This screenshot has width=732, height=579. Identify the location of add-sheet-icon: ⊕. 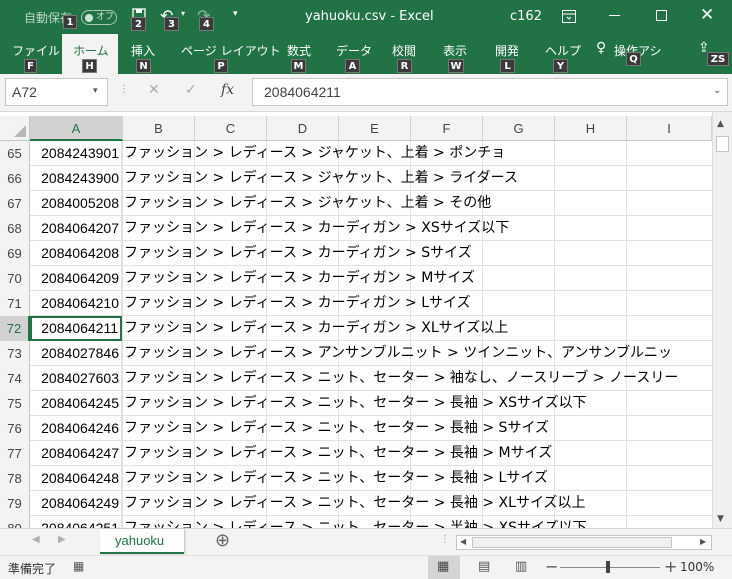
(222, 540).